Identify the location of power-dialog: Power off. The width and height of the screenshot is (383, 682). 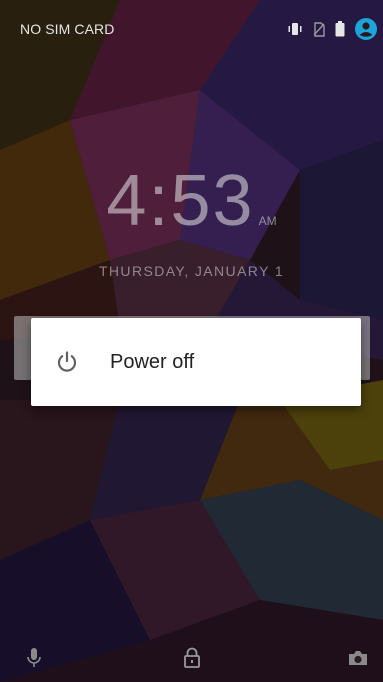
(196, 362).